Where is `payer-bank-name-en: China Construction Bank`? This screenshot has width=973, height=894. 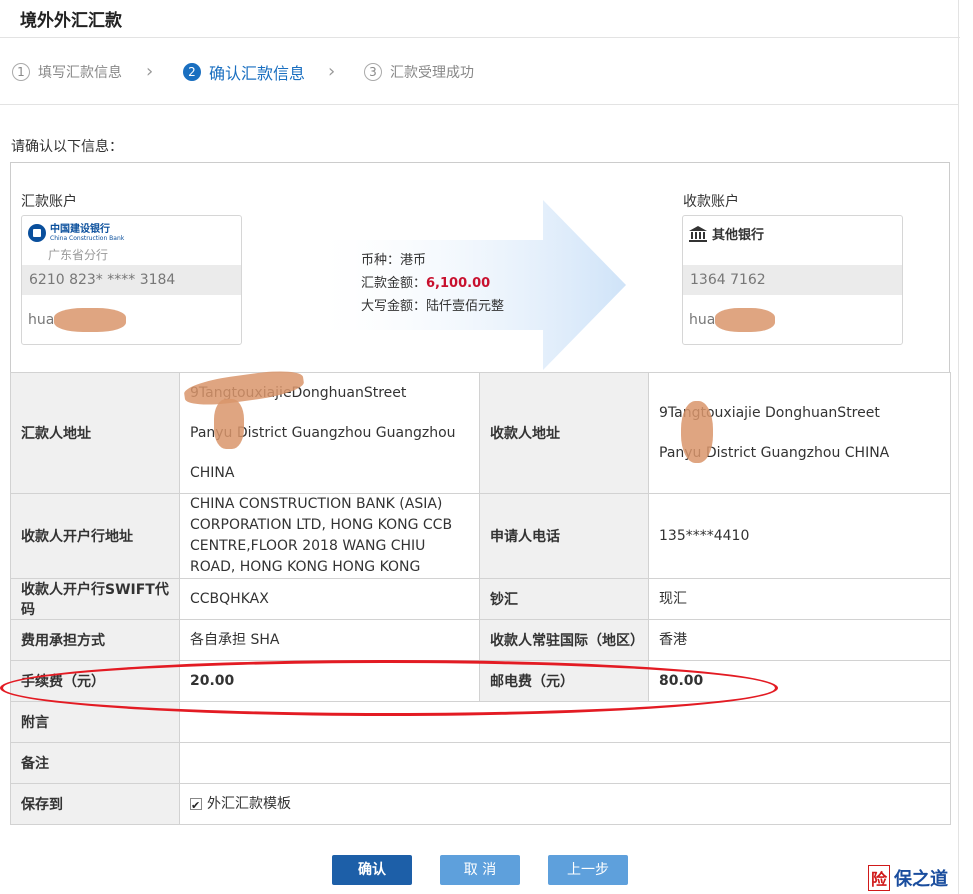
payer-bank-name-en: China Construction Bank is located at coordinates (87, 238).